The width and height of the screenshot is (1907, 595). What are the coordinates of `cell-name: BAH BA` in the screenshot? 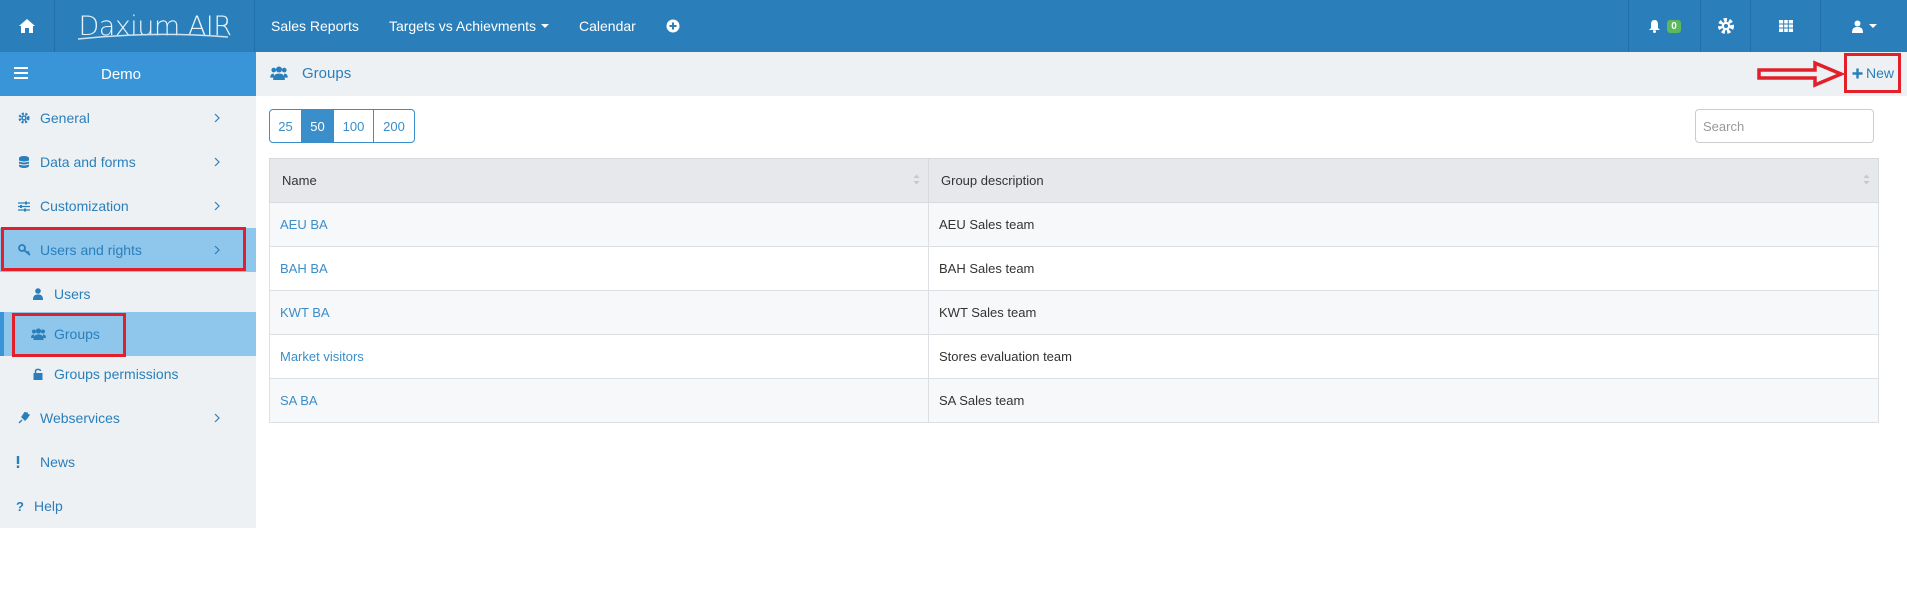 It's located at (599, 268).